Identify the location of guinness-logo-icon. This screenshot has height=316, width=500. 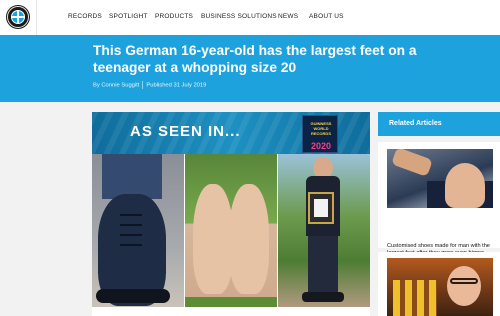
(18, 17).